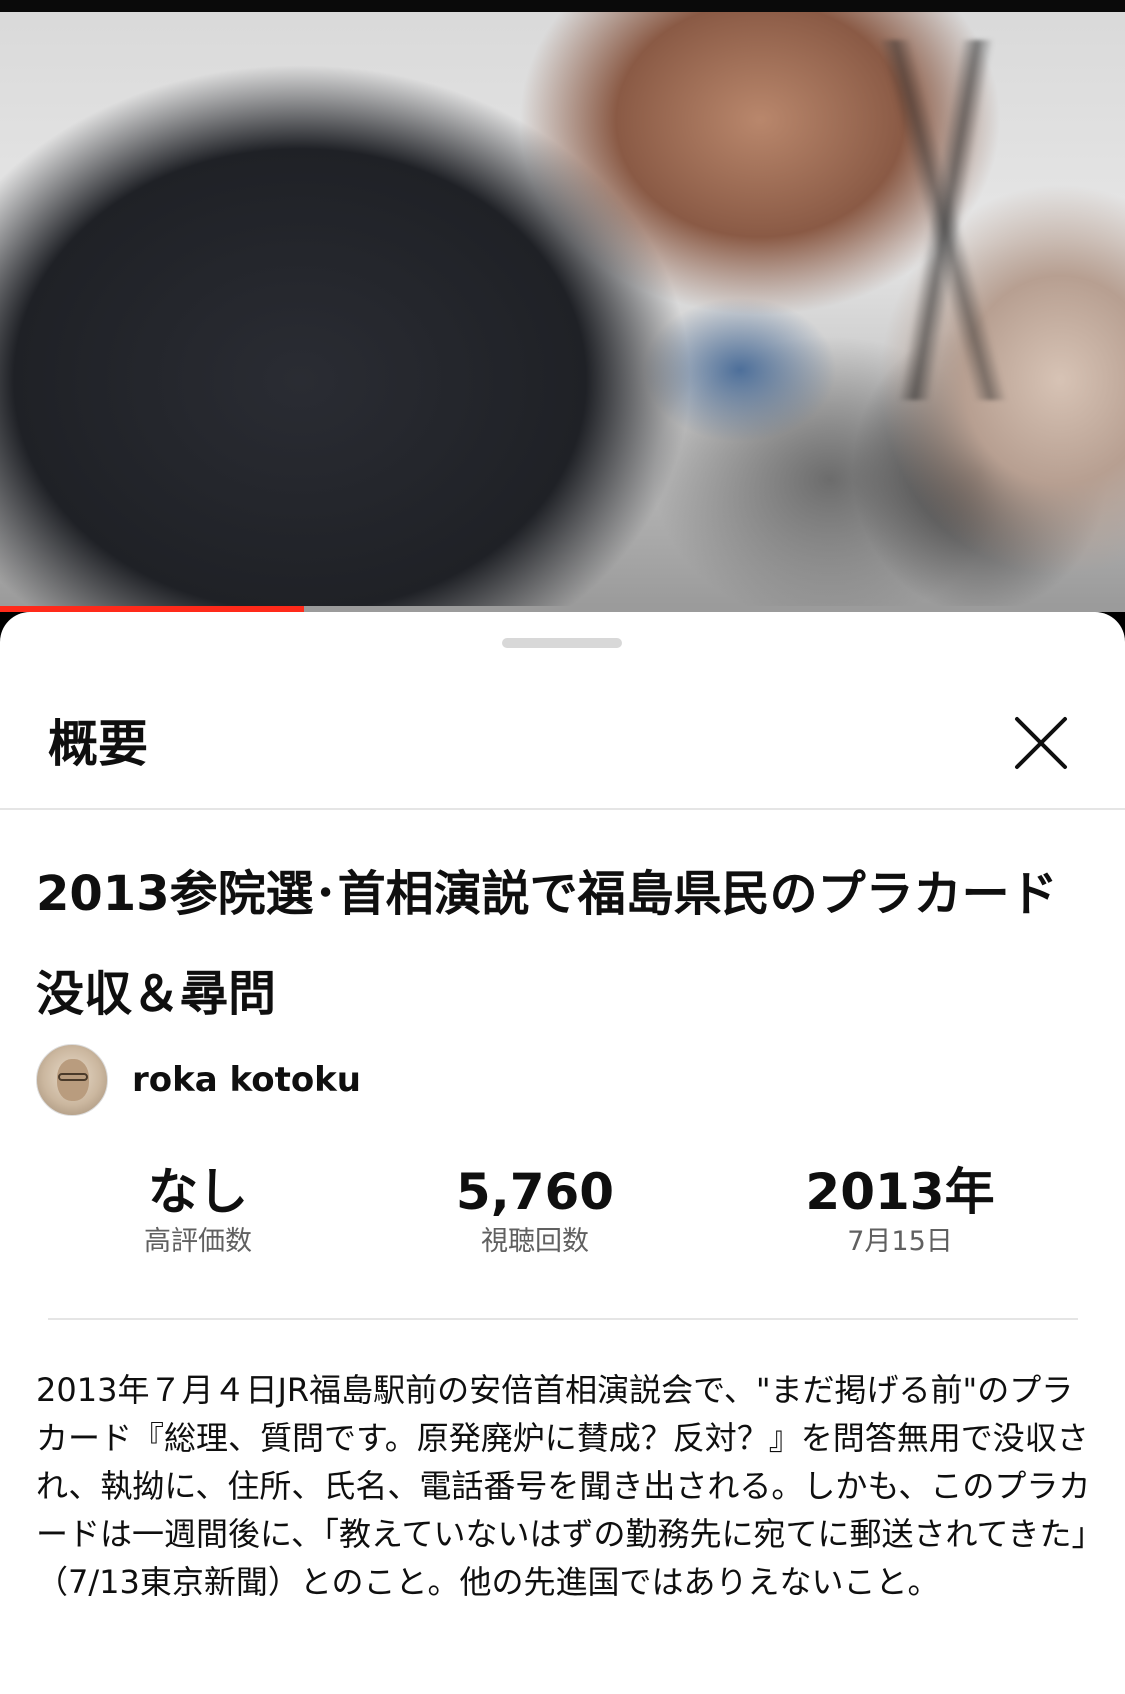  I want to click on views-stat: 5,760 視聴回数, so click(535, 1210).